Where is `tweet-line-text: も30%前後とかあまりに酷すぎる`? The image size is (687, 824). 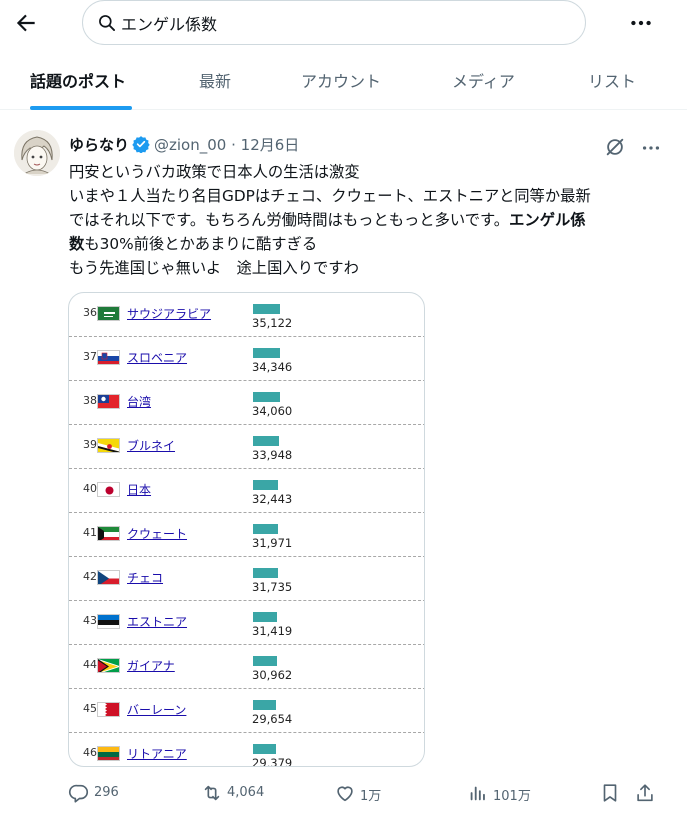
tweet-line-text: も30%前後とかあまりに酷すぎる is located at coordinates (201, 244).